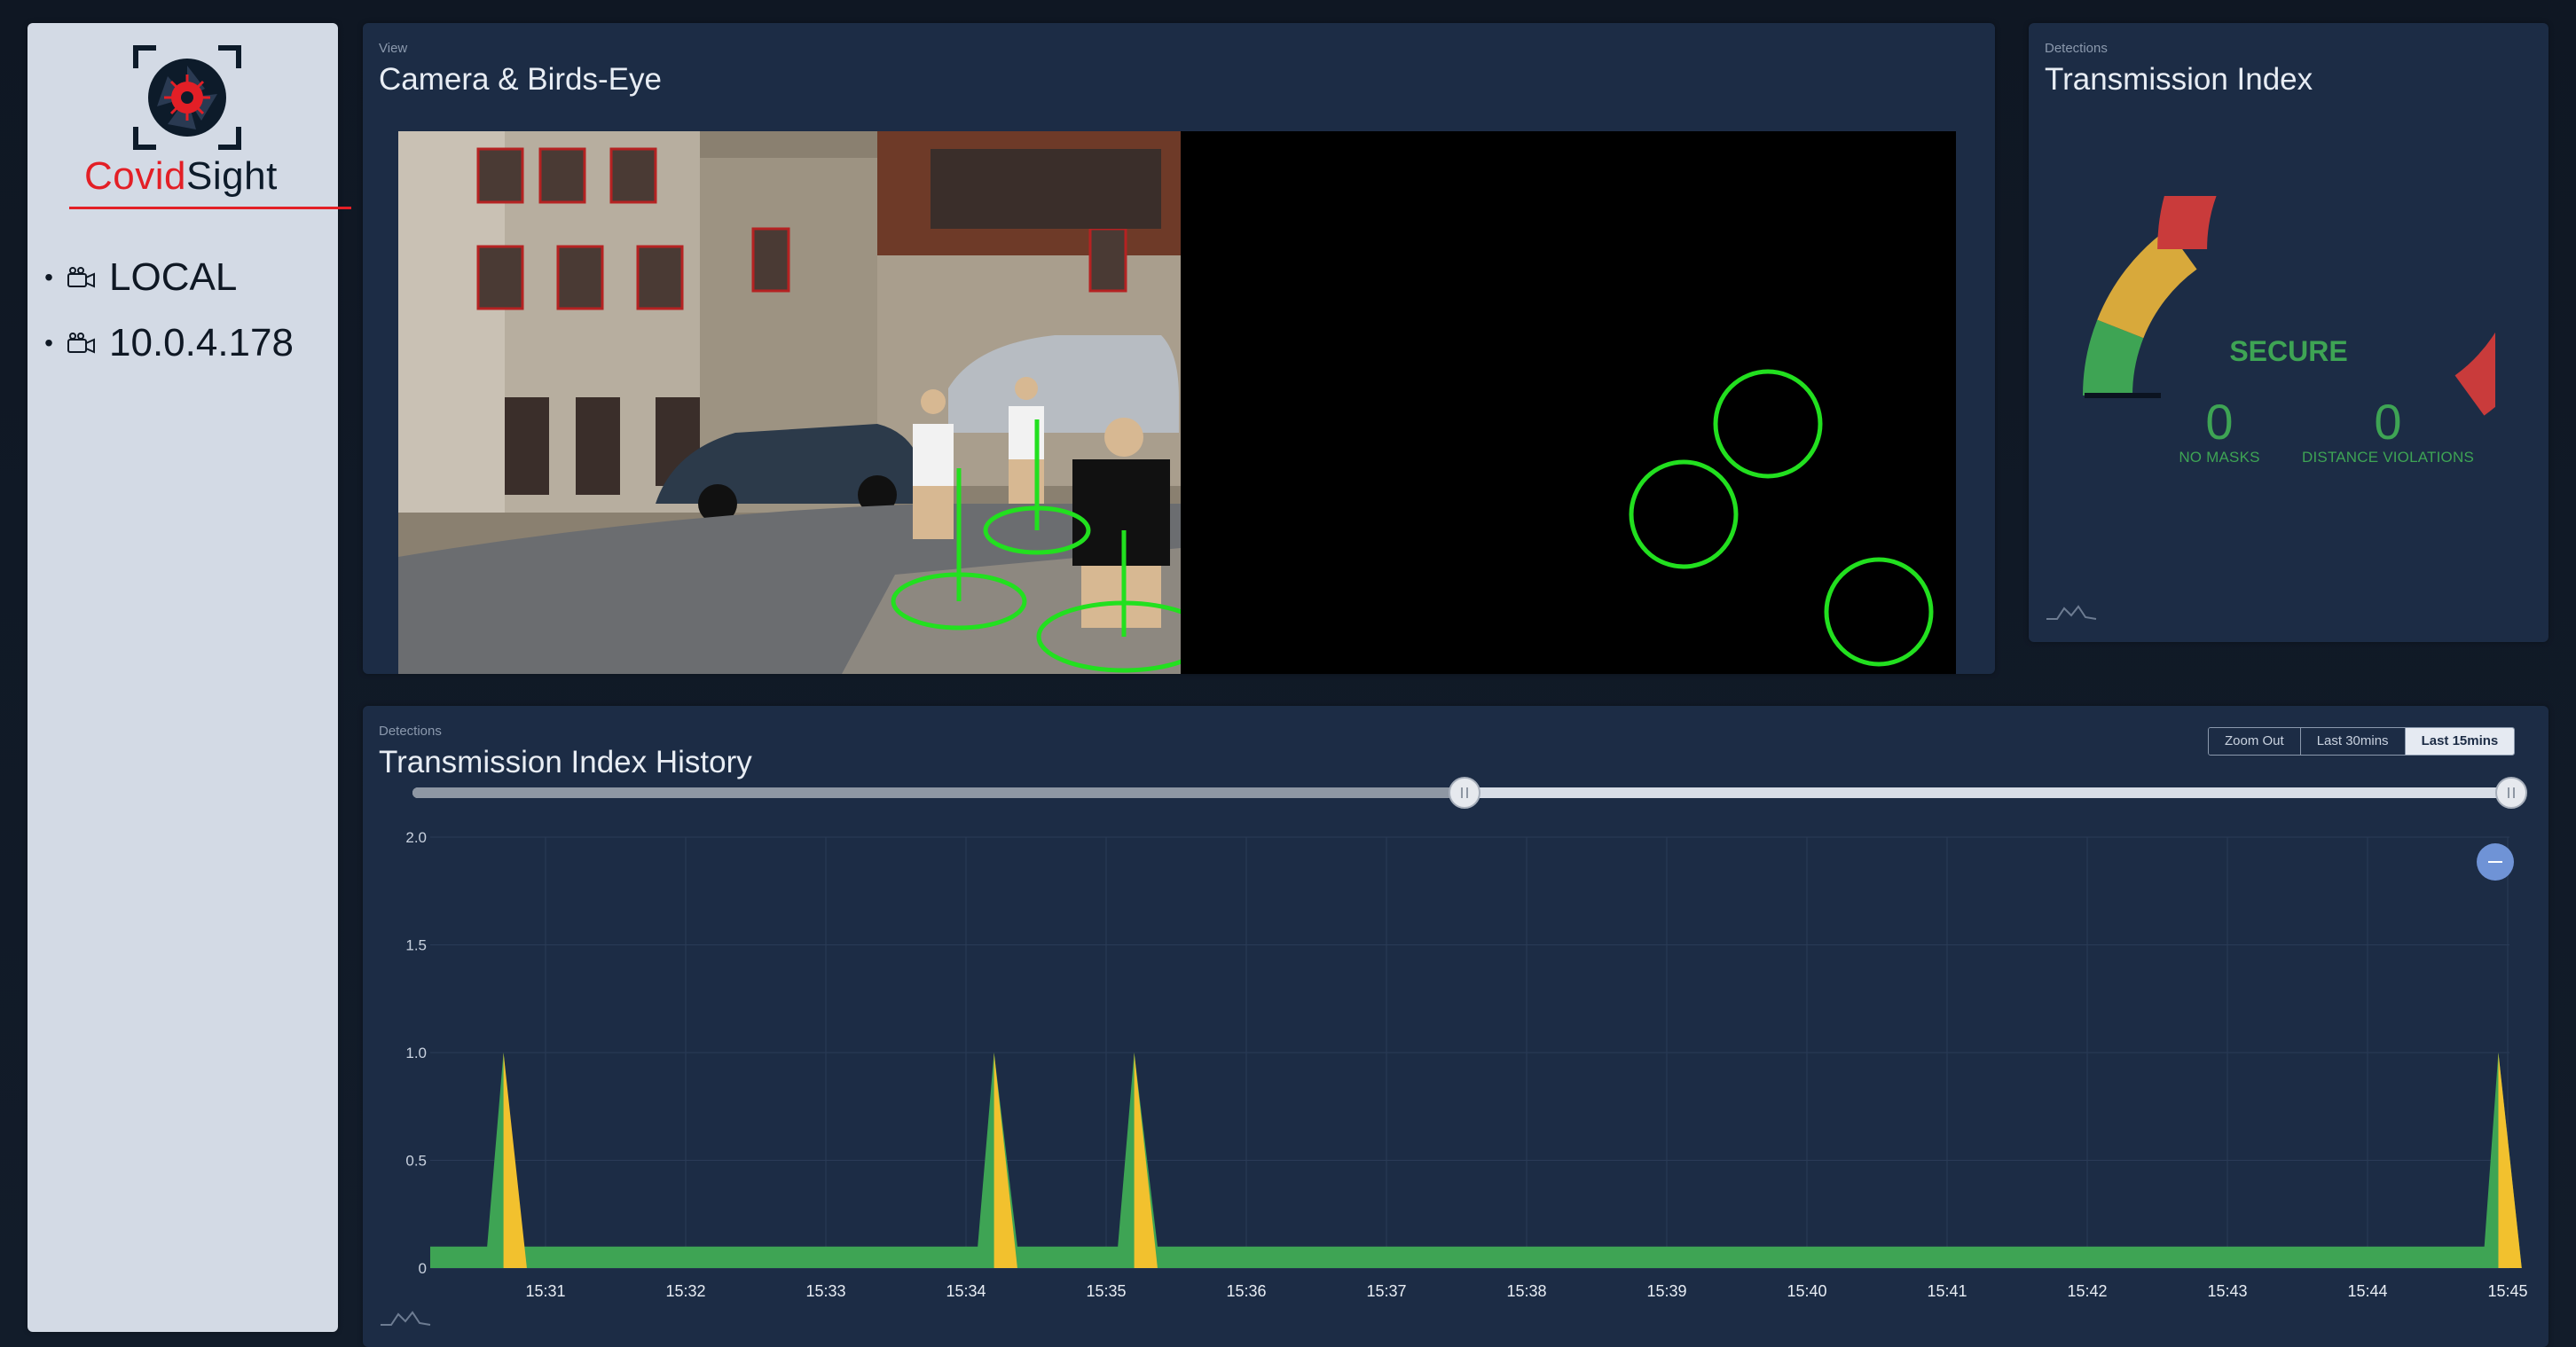  What do you see at coordinates (416, 838) in the screenshot?
I see `y-tick-label: 2.0` at bounding box center [416, 838].